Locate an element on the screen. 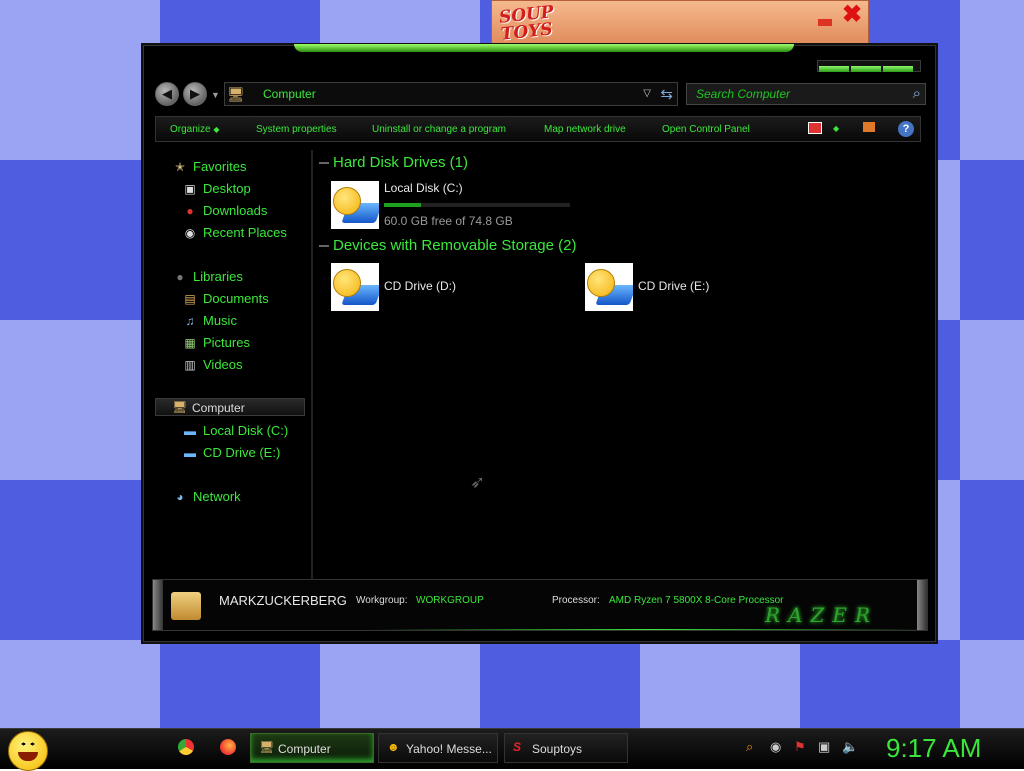 This screenshot has width=1024, height=771. souptoys-icon: S is located at coordinates (517, 747).